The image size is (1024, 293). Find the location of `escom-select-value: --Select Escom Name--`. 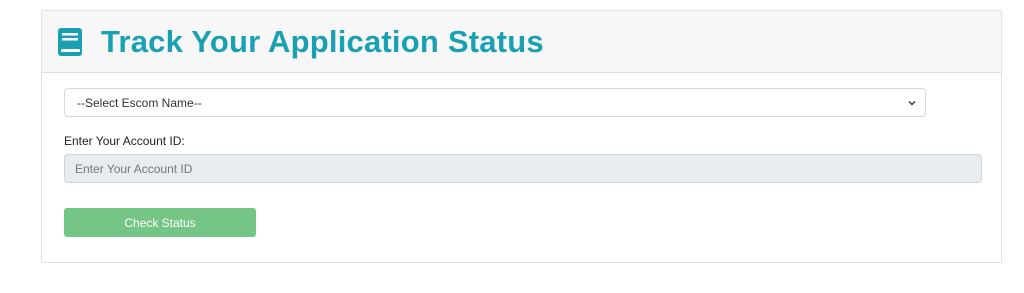

escom-select-value: --Select Escom Name-- is located at coordinates (139, 102).